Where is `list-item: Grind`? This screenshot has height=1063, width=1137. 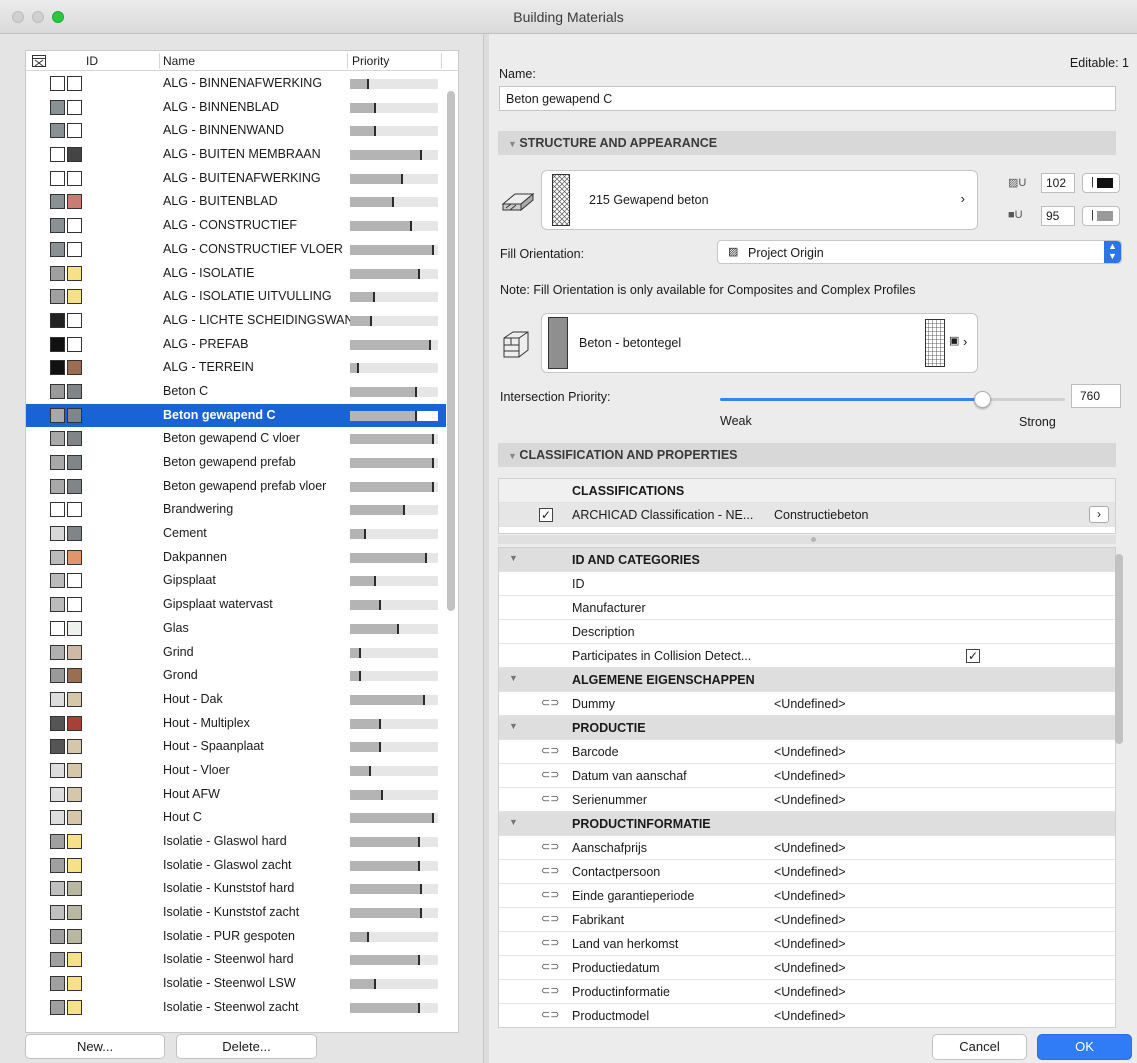 list-item: Grind is located at coordinates (236, 653).